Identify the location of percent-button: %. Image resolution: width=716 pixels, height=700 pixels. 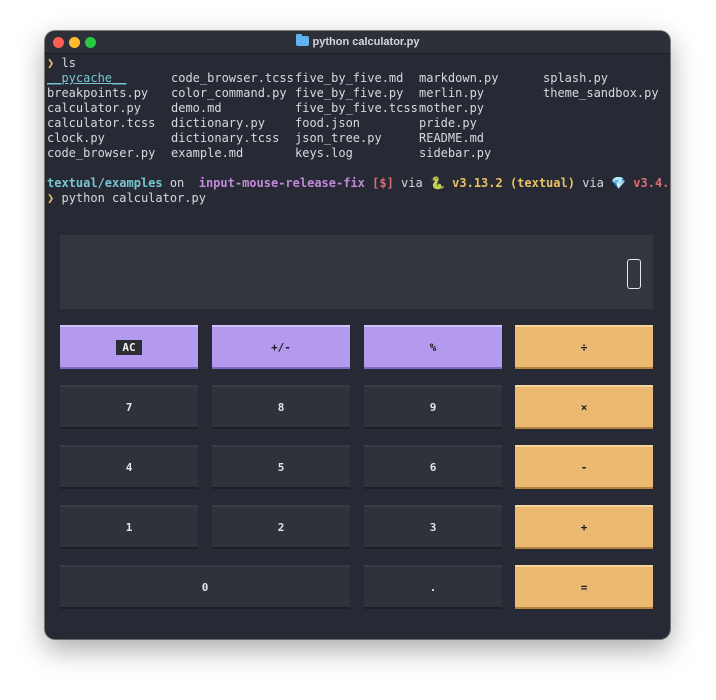
(433, 347).